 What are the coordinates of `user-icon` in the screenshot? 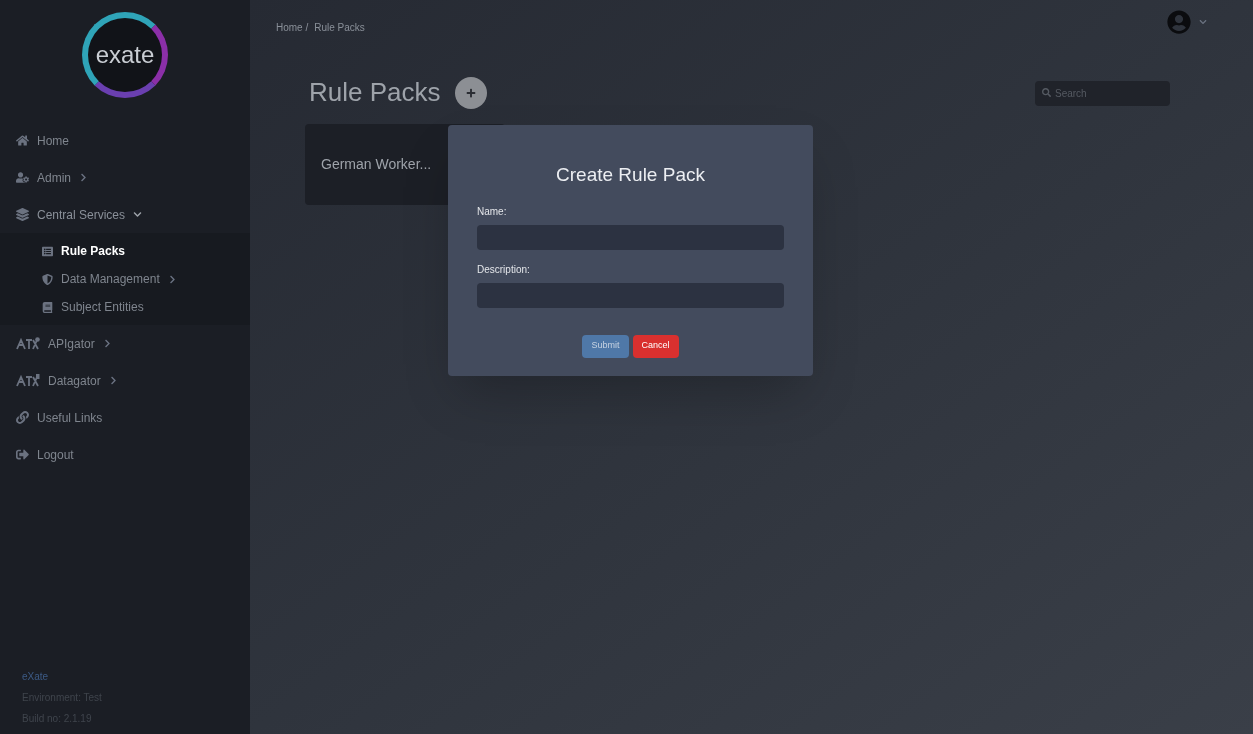 It's located at (22, 177).